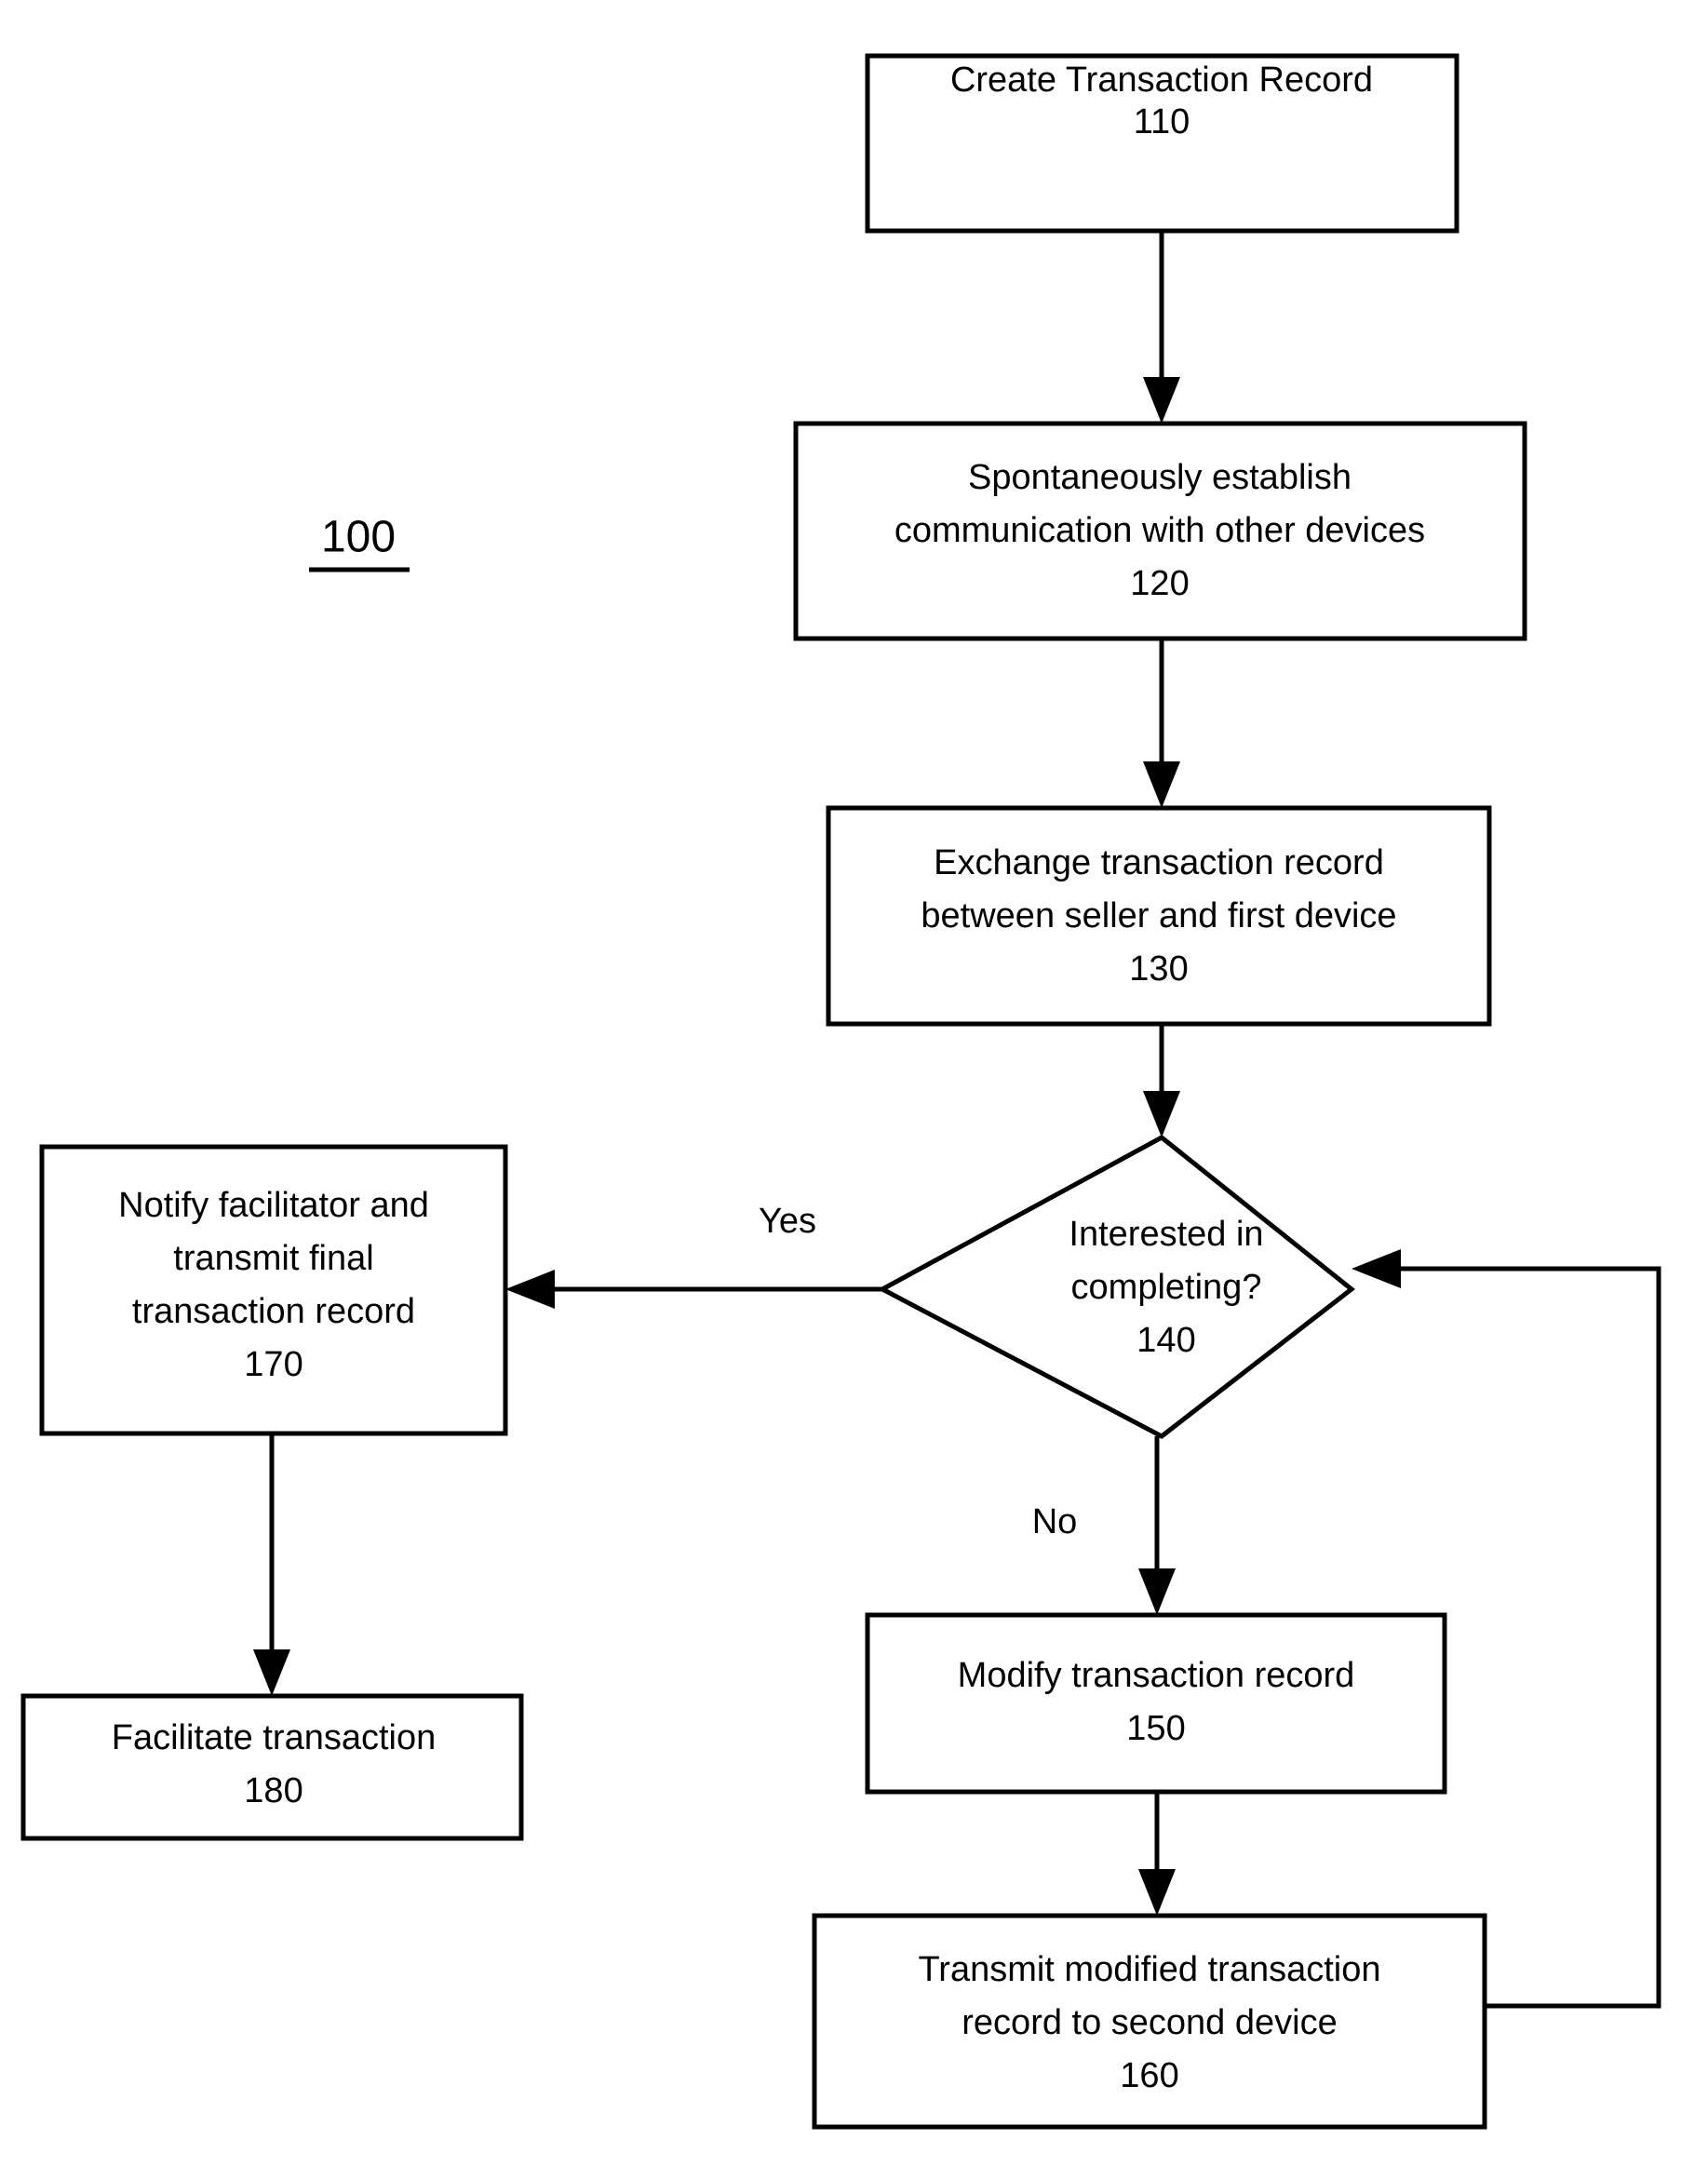 Image resolution: width=1708 pixels, height=2180 pixels. I want to click on node-180-ref: 180, so click(273, 1790).